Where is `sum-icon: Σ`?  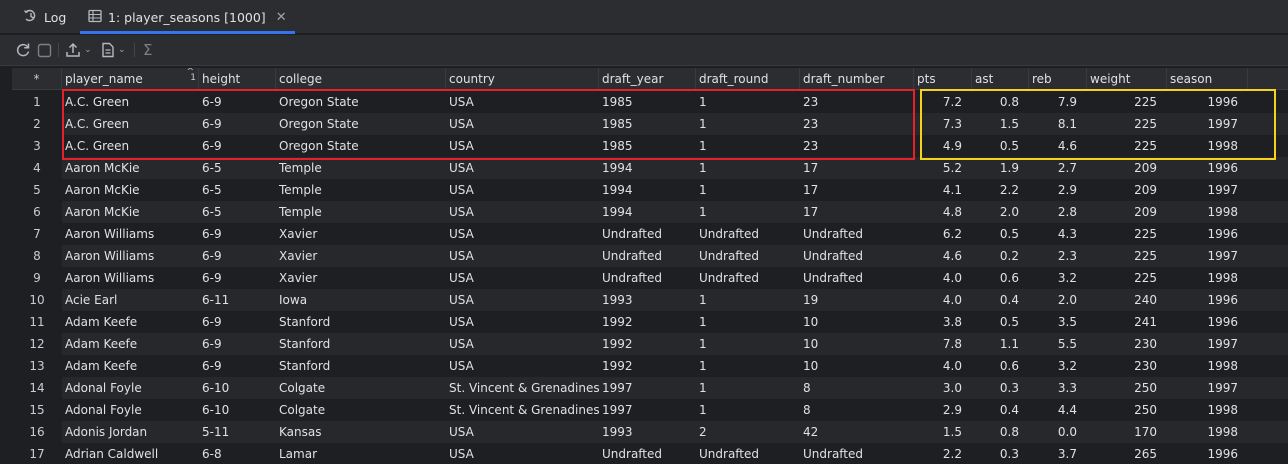 sum-icon: Σ is located at coordinates (147, 50).